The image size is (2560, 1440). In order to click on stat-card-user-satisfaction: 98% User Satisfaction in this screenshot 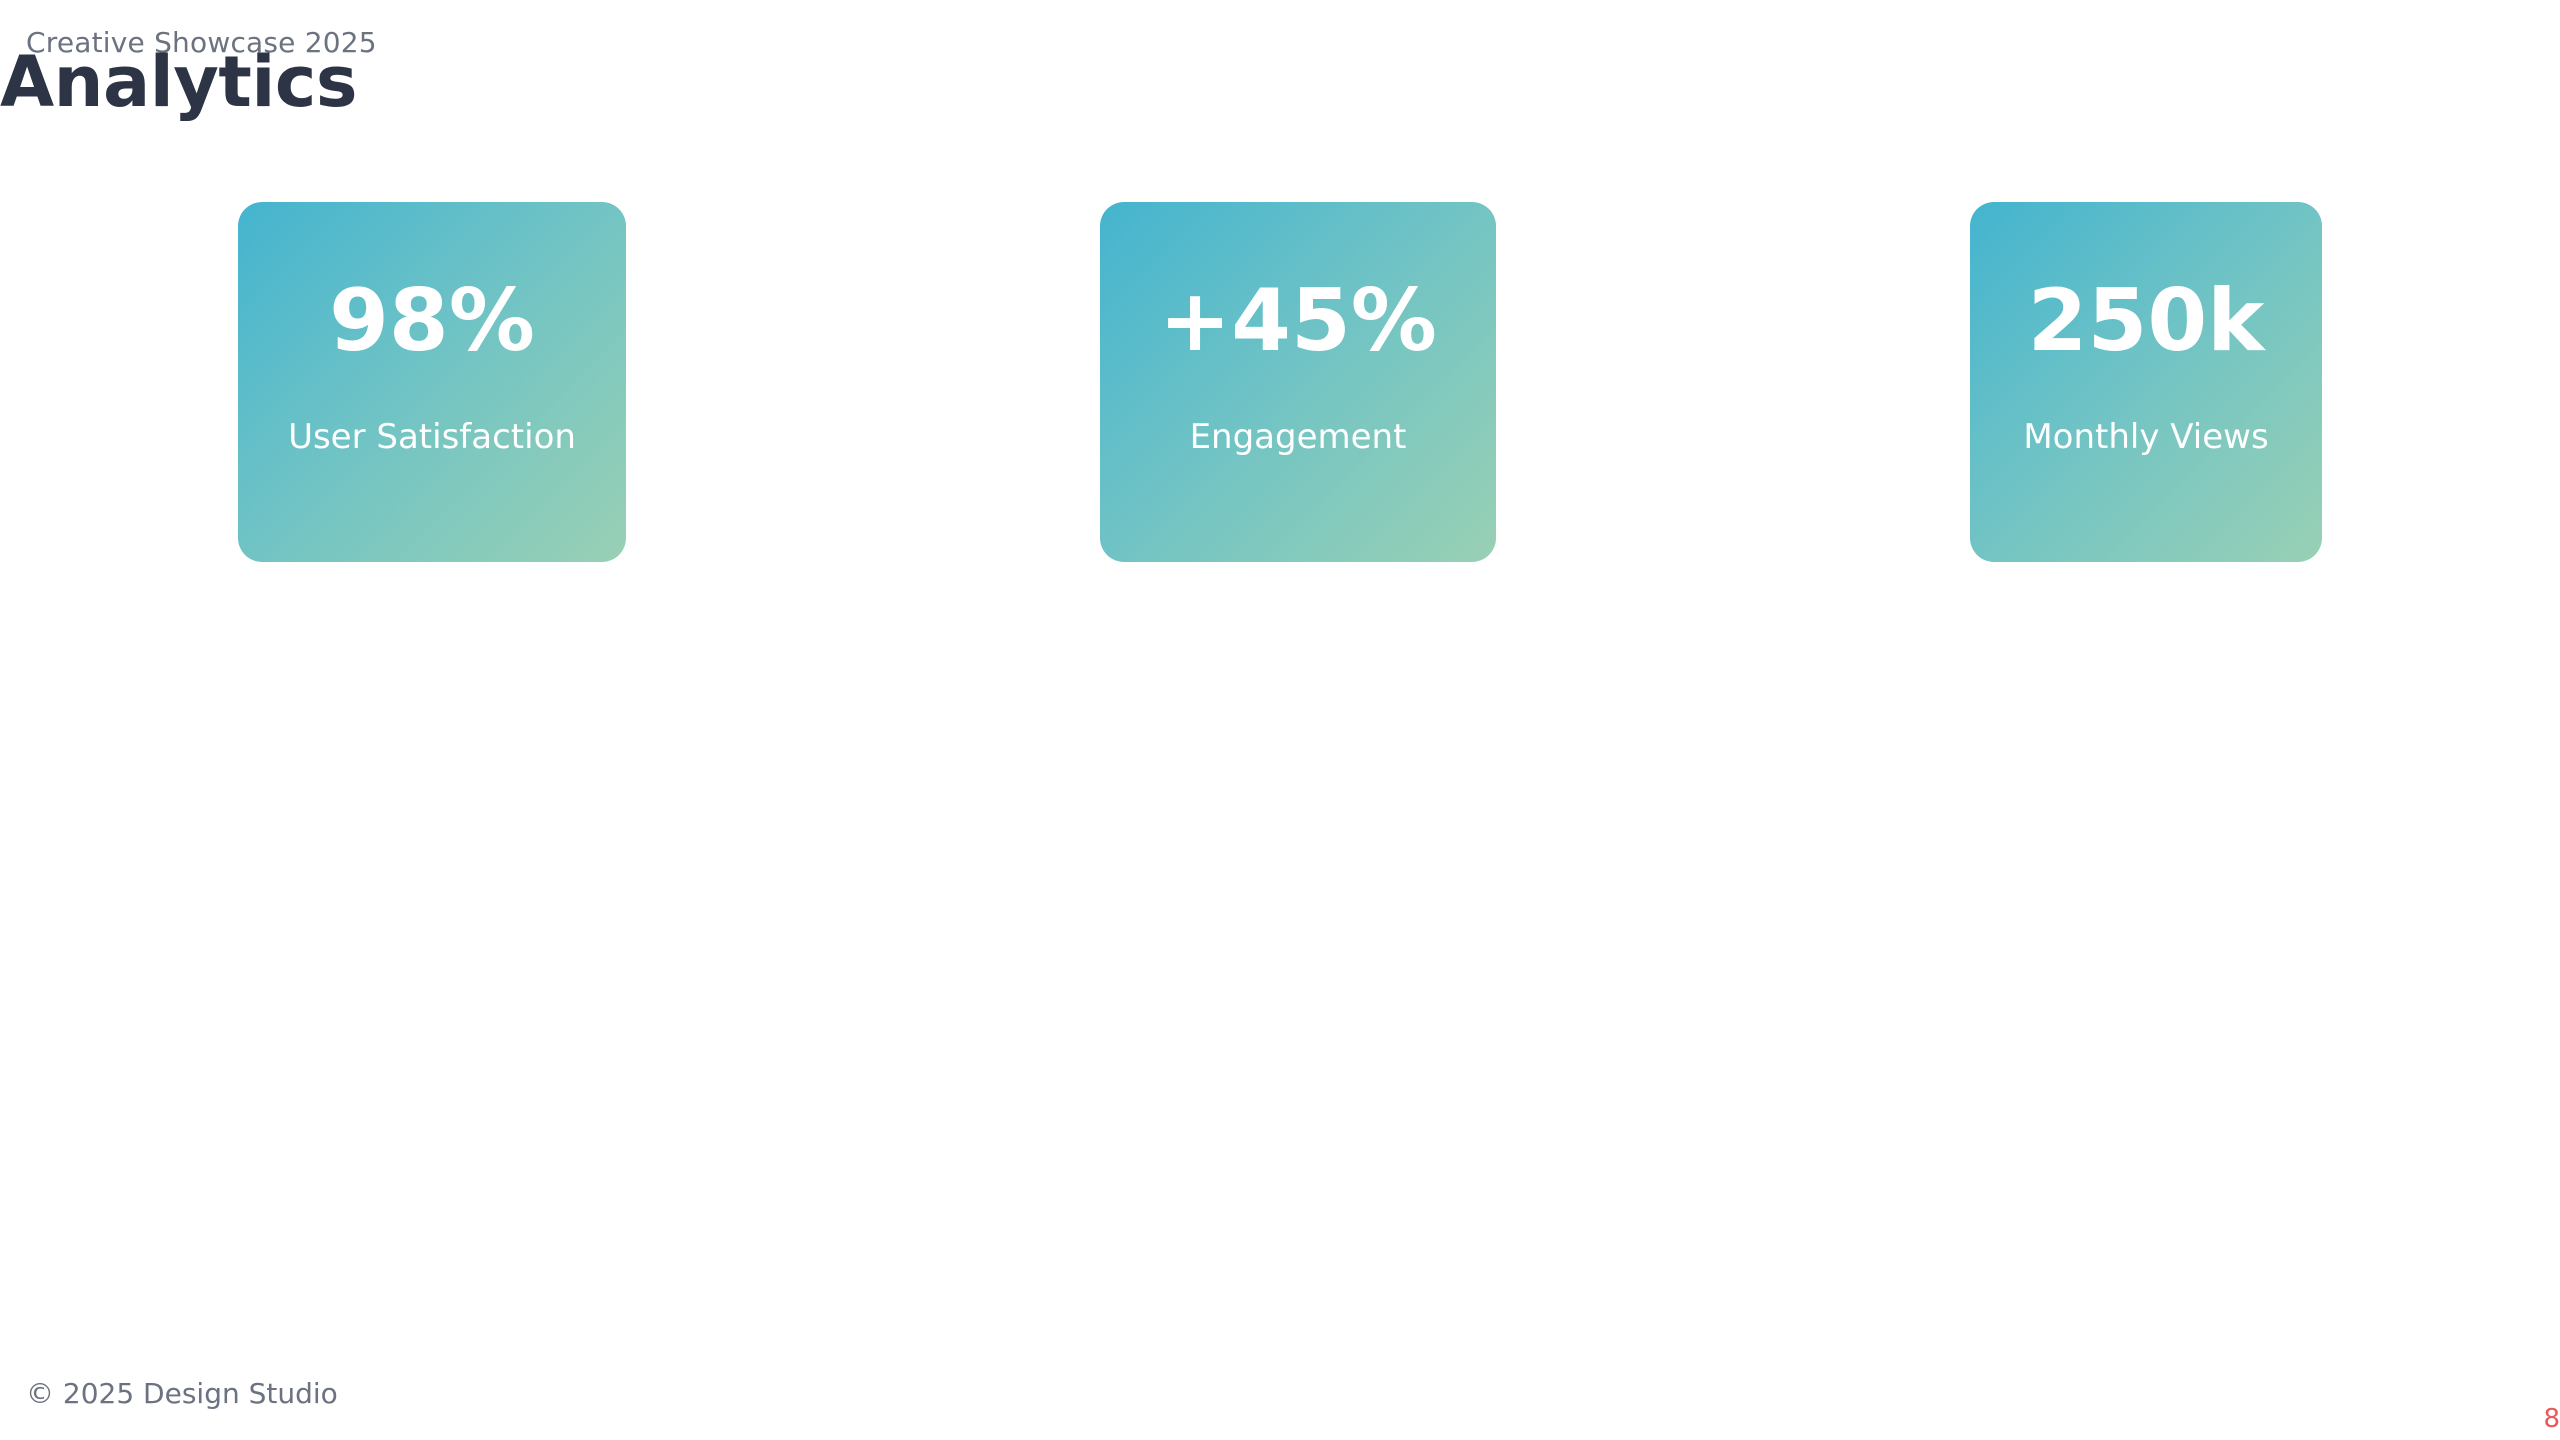, I will do `click(432, 382)`.